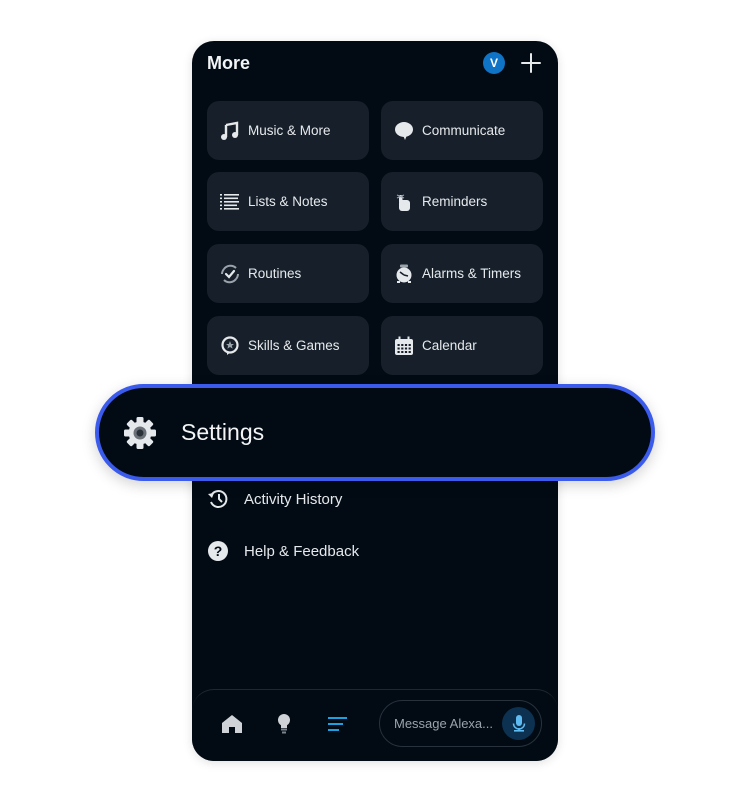 This screenshot has height=801, width=750. Describe the element at coordinates (449, 345) in the screenshot. I see `tile-label: Calendar` at that location.